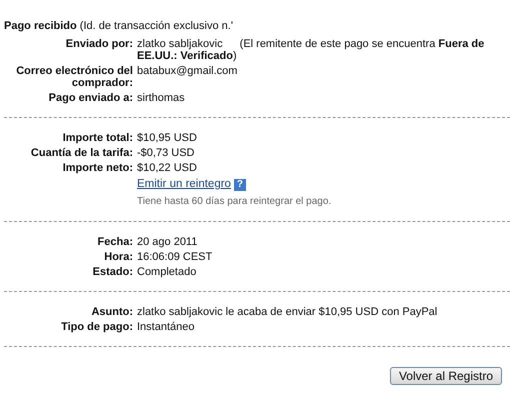  What do you see at coordinates (74, 77) in the screenshot?
I see `field-label: Correo electrónico del comprador:` at bounding box center [74, 77].